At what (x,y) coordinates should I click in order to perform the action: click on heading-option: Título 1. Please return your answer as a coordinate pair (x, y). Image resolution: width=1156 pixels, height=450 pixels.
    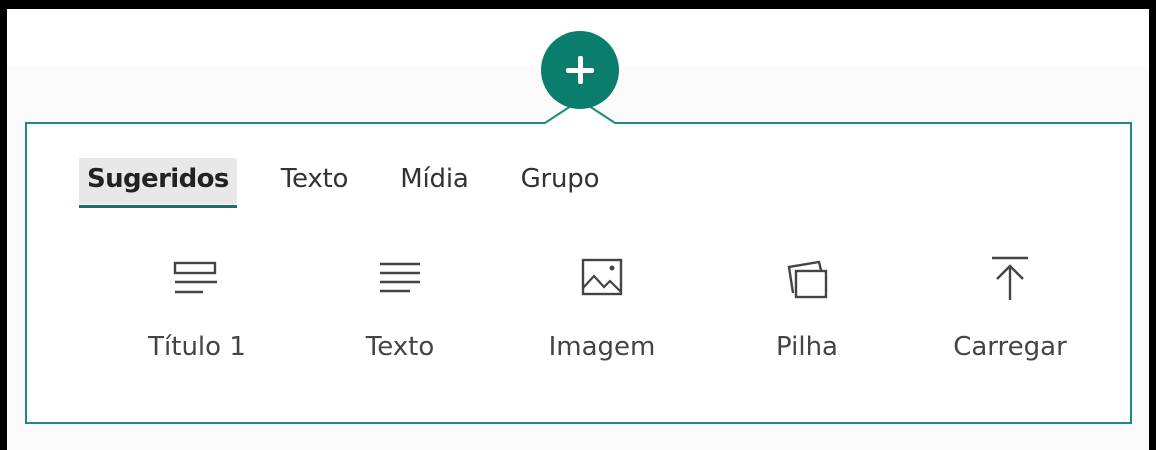
    Looking at the image, I should click on (197, 308).